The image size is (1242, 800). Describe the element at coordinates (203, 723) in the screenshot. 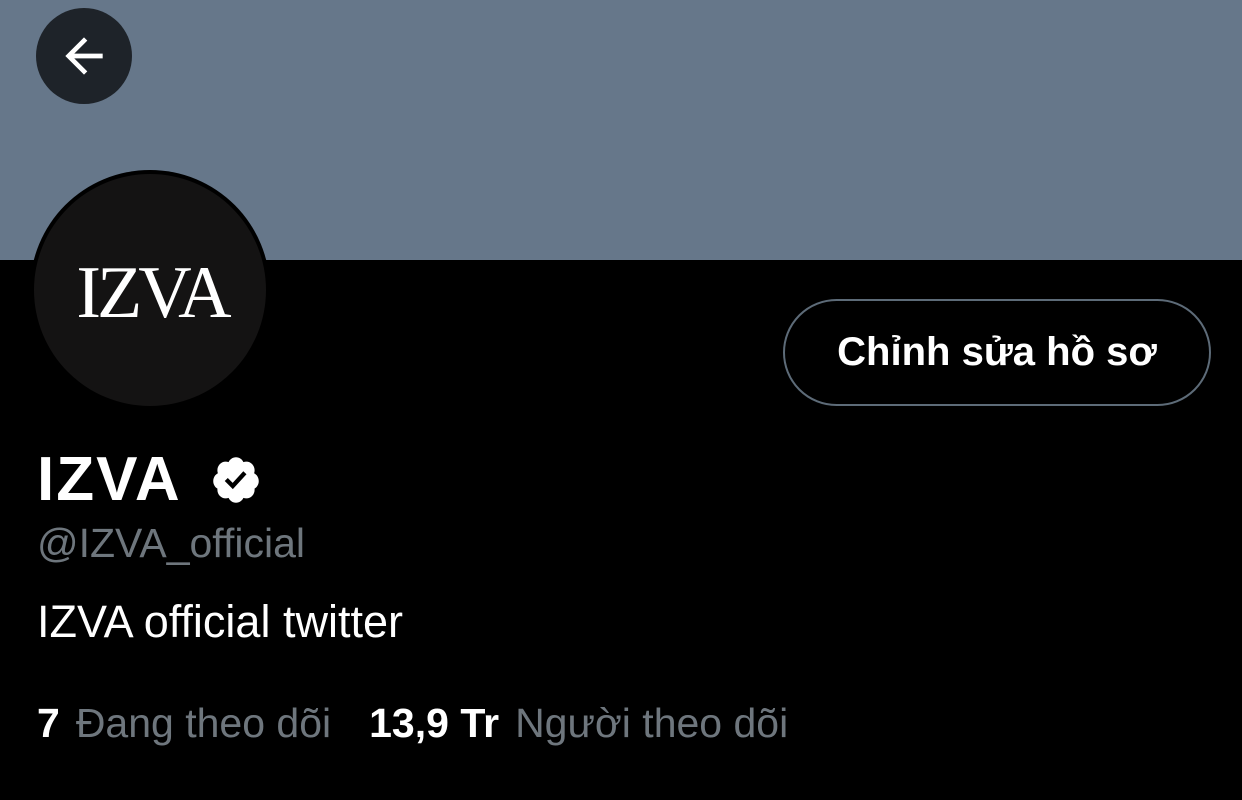

I see `following-label: Đang theo dõi` at that location.